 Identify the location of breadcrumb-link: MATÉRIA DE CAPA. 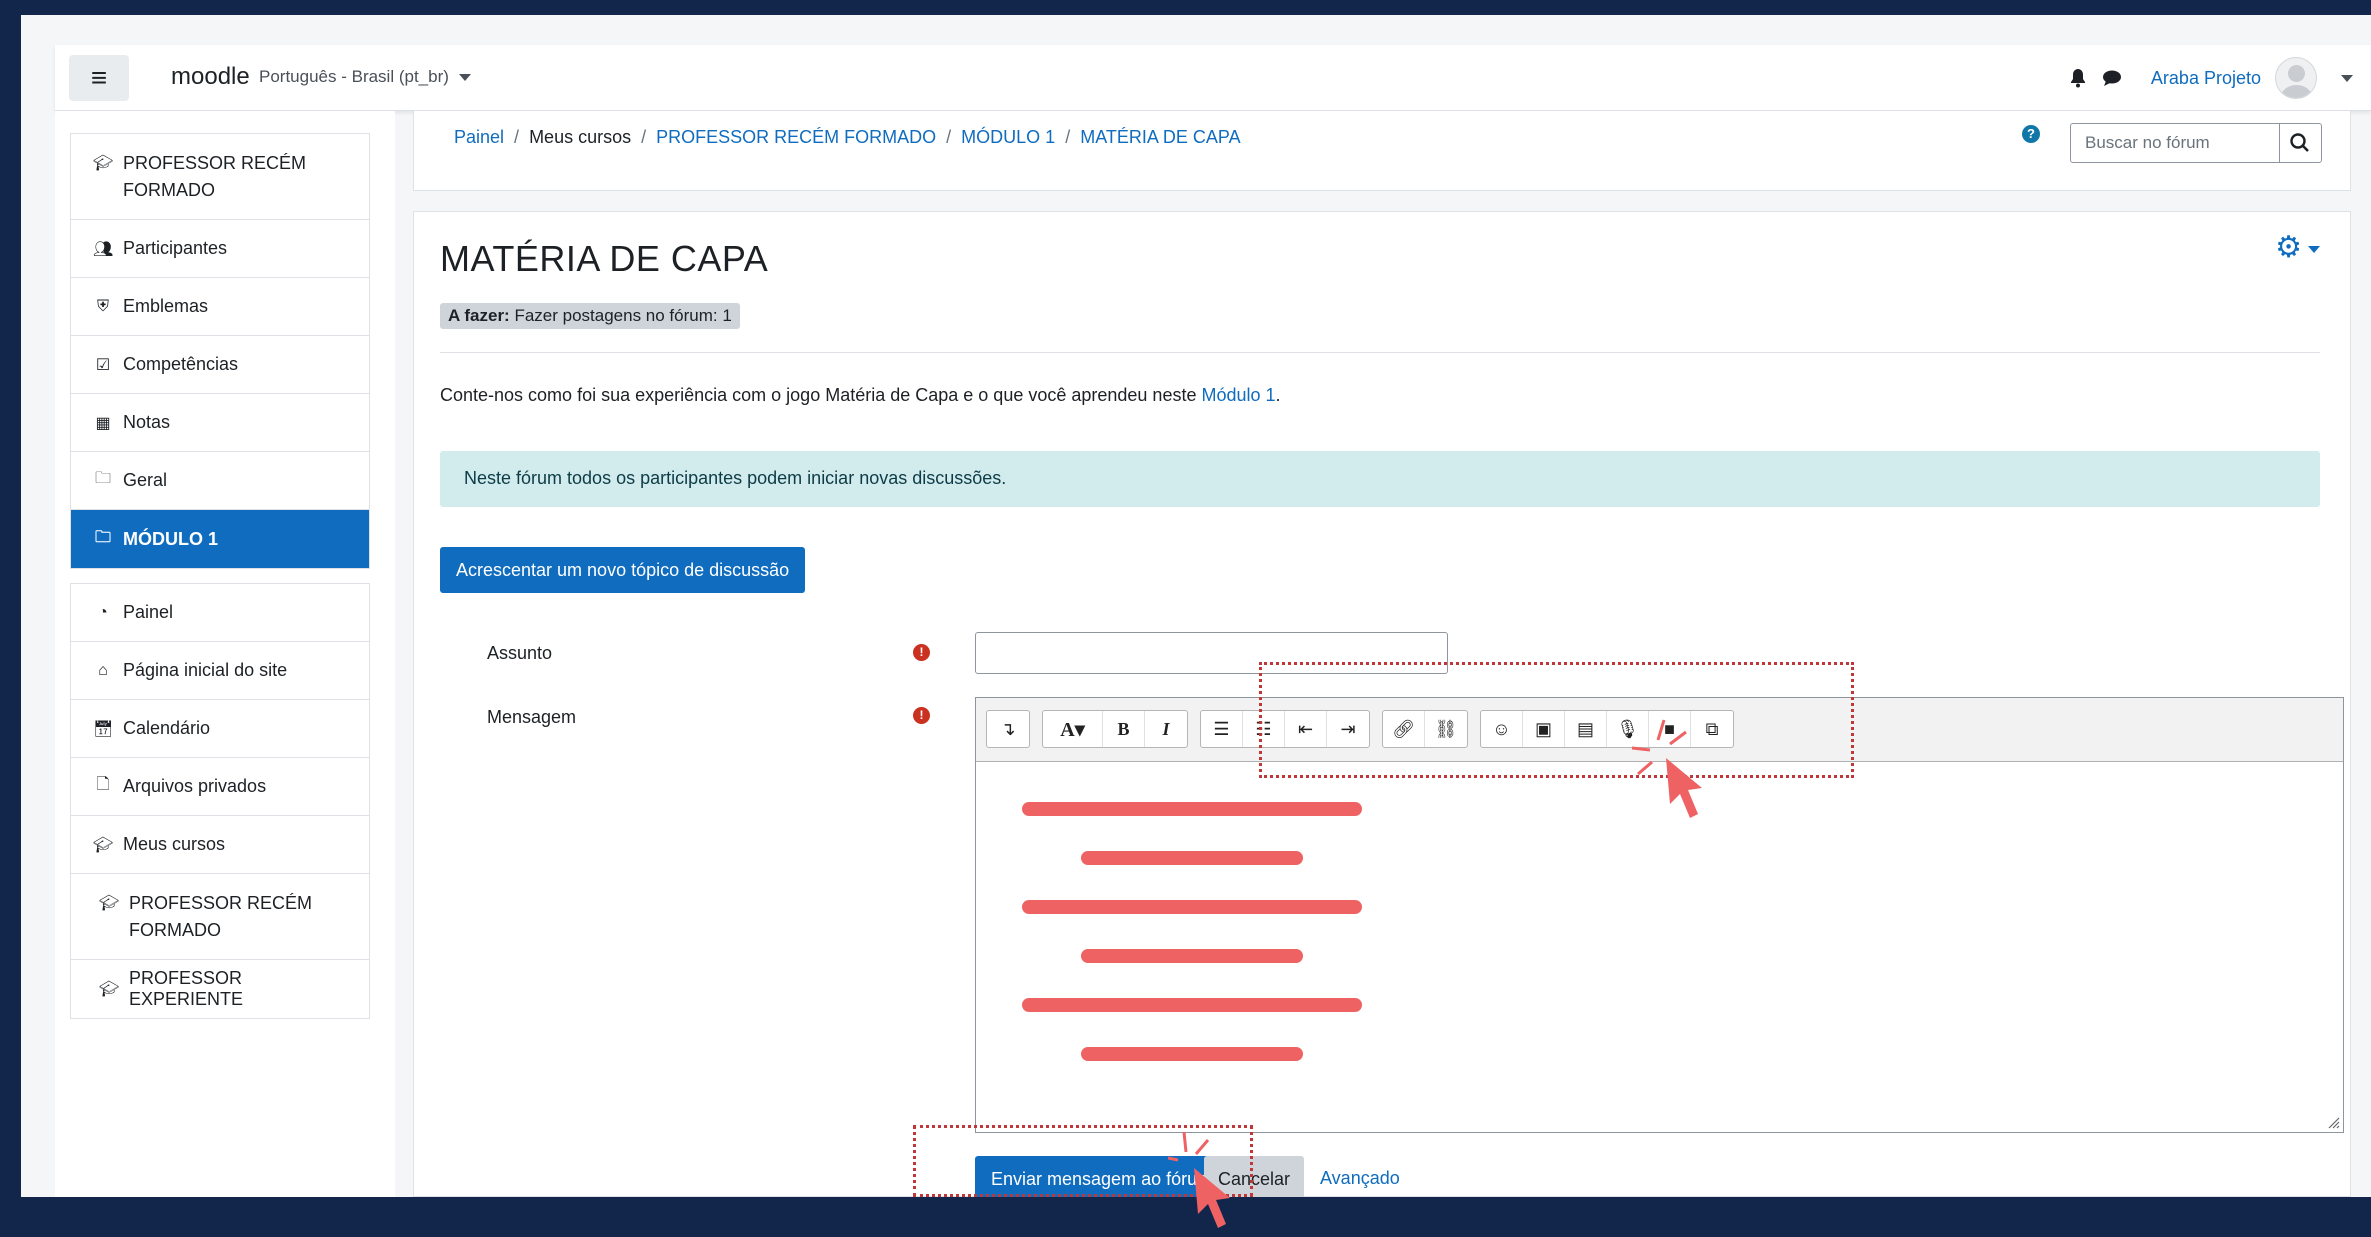
(1160, 137).